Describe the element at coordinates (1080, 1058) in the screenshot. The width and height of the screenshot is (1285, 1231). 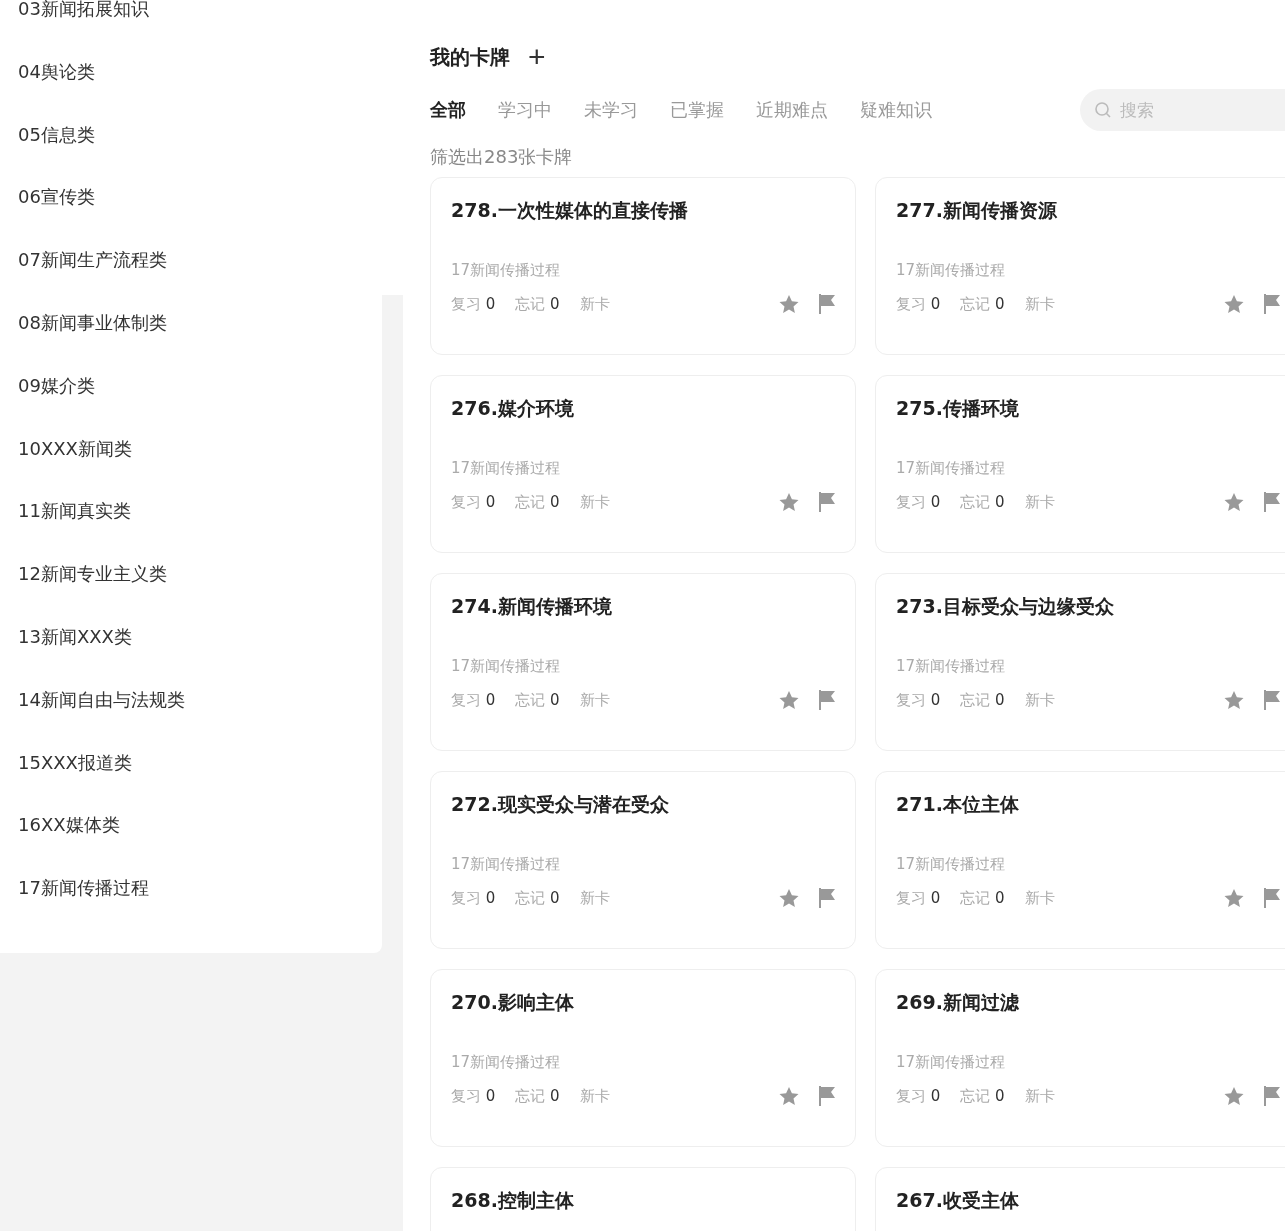
I see `flashcard: 269.新闻过滤 17新闻传播过程 复习 0 忘记 0 新卡` at that location.